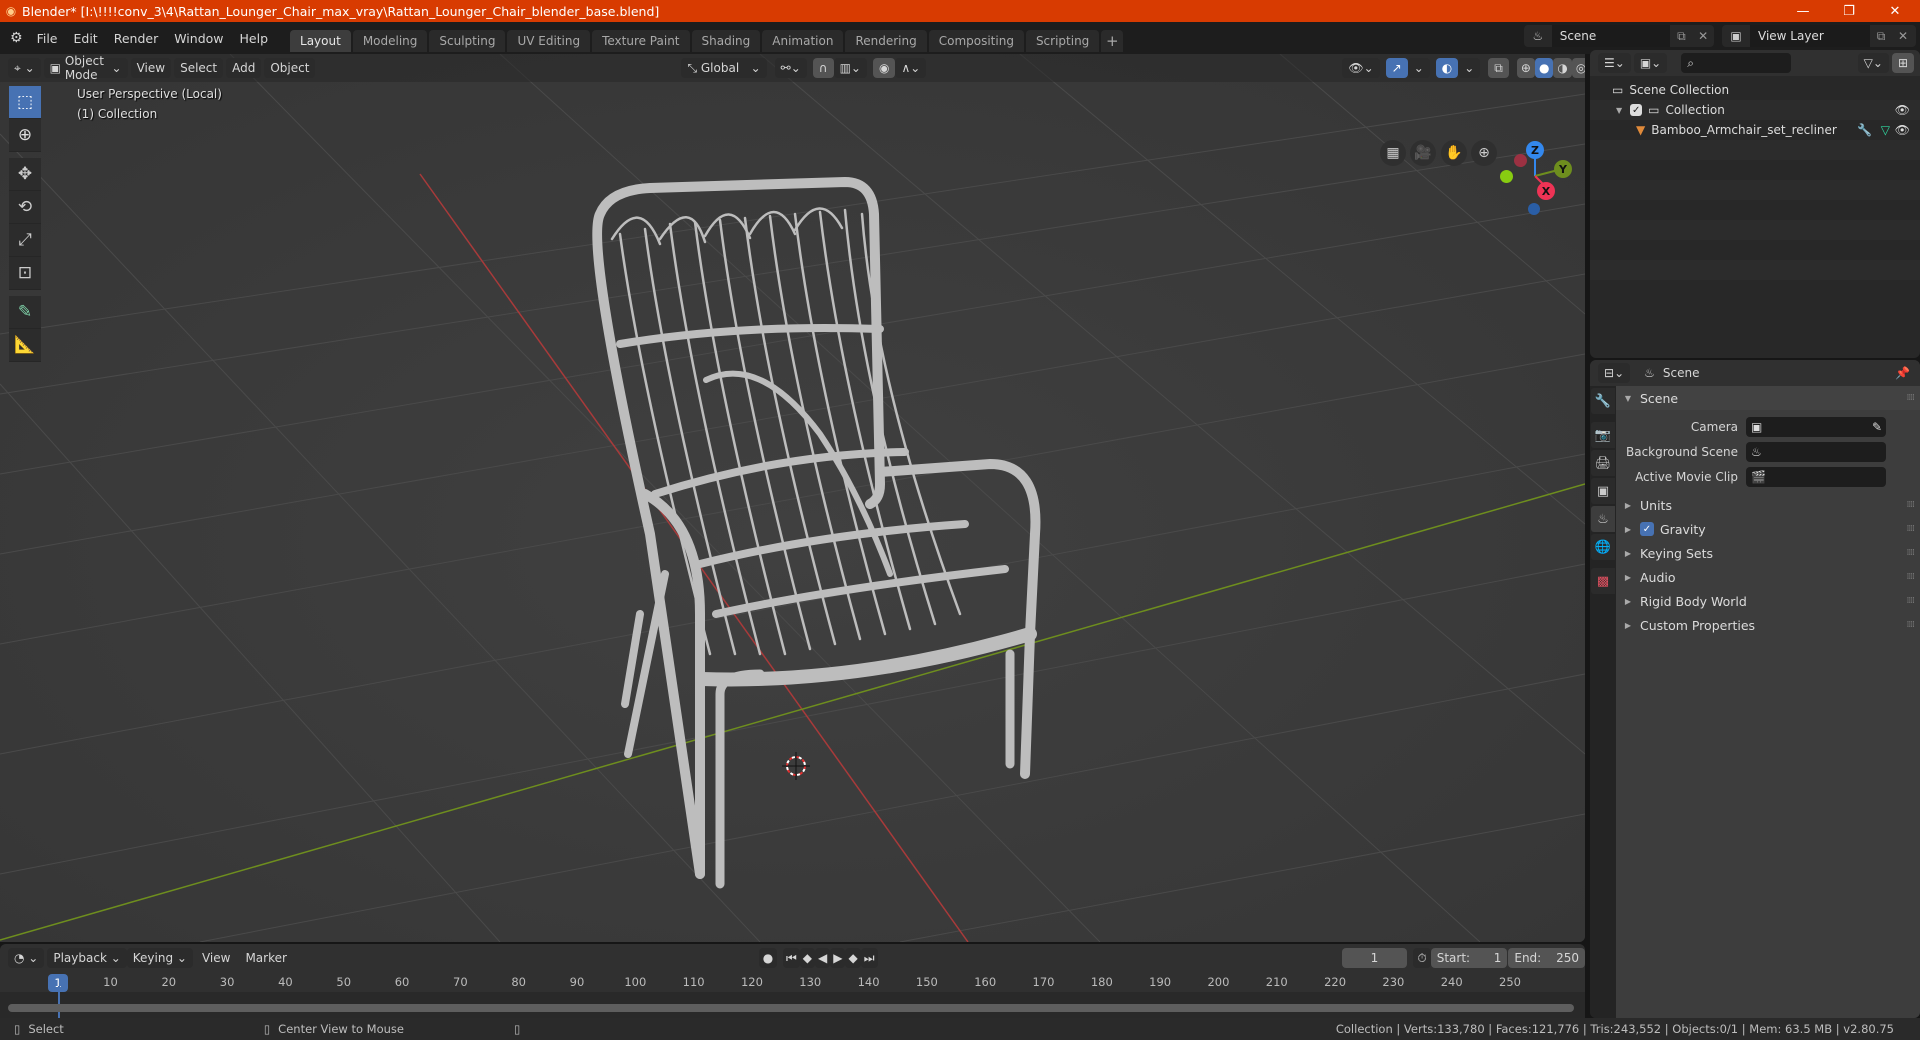 Image resolution: width=1920 pixels, height=1040 pixels. I want to click on navigation-gizmo: Z Y X, so click(1535, 177).